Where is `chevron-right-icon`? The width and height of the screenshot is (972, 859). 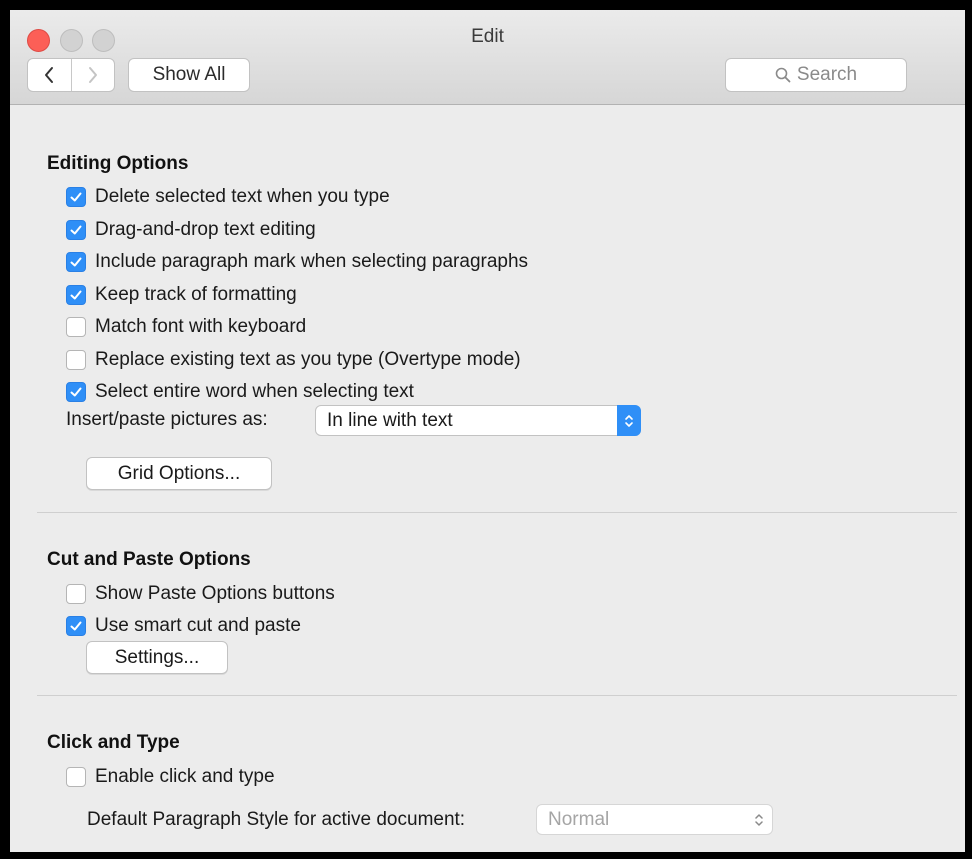
chevron-right-icon is located at coordinates (92, 75).